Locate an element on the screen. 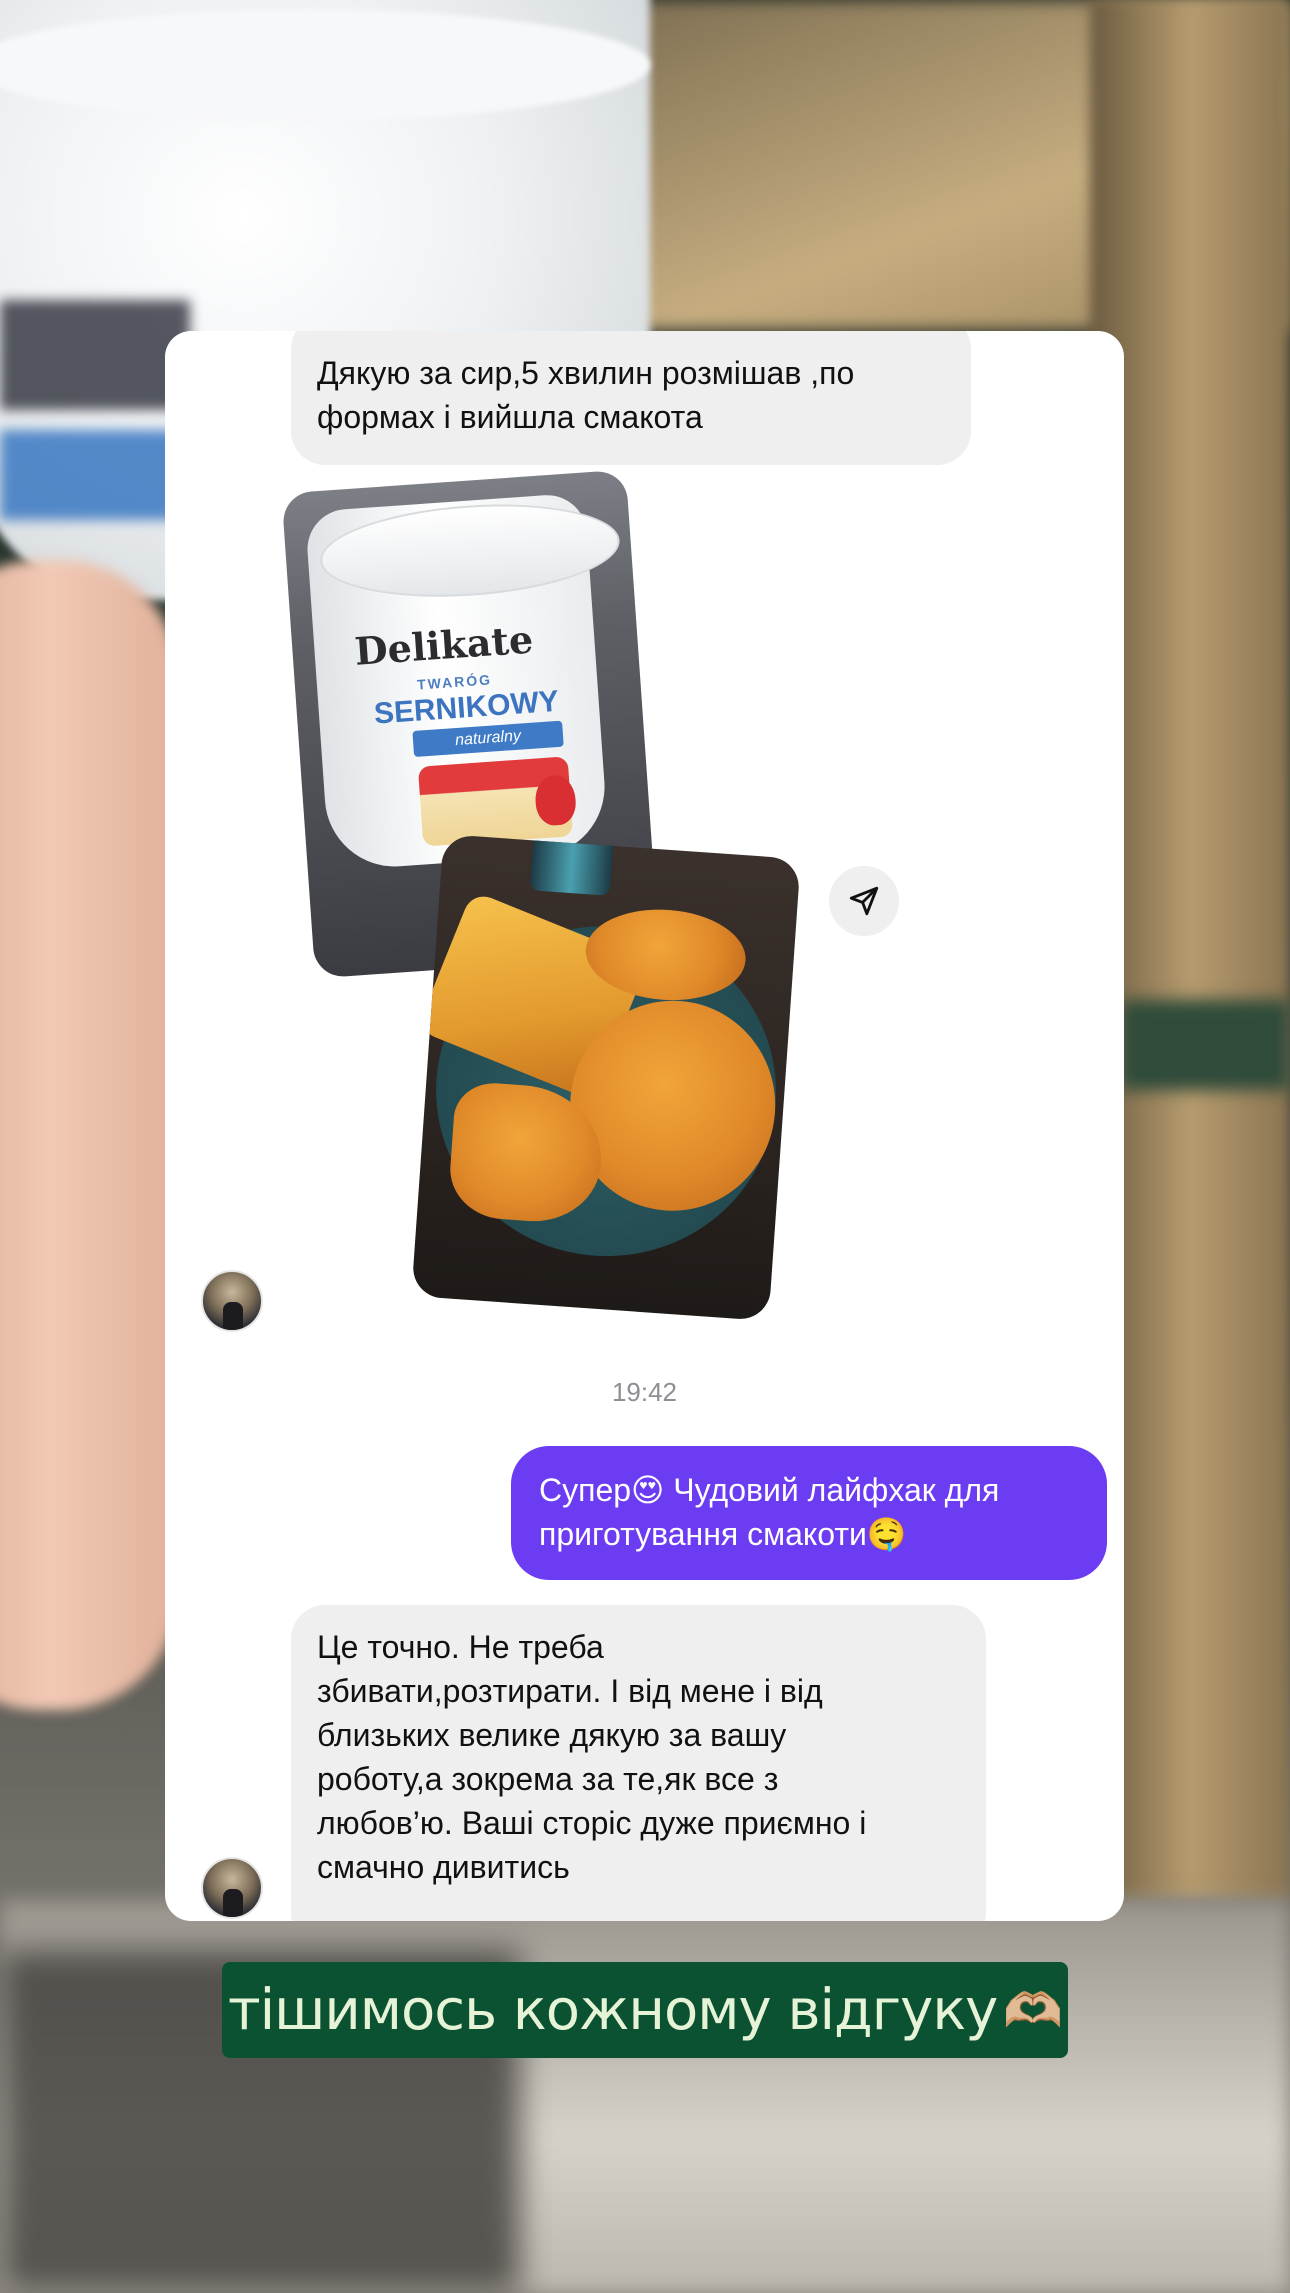 The width and height of the screenshot is (1290, 2293). background-product-tub-rim is located at coordinates (325, 65).